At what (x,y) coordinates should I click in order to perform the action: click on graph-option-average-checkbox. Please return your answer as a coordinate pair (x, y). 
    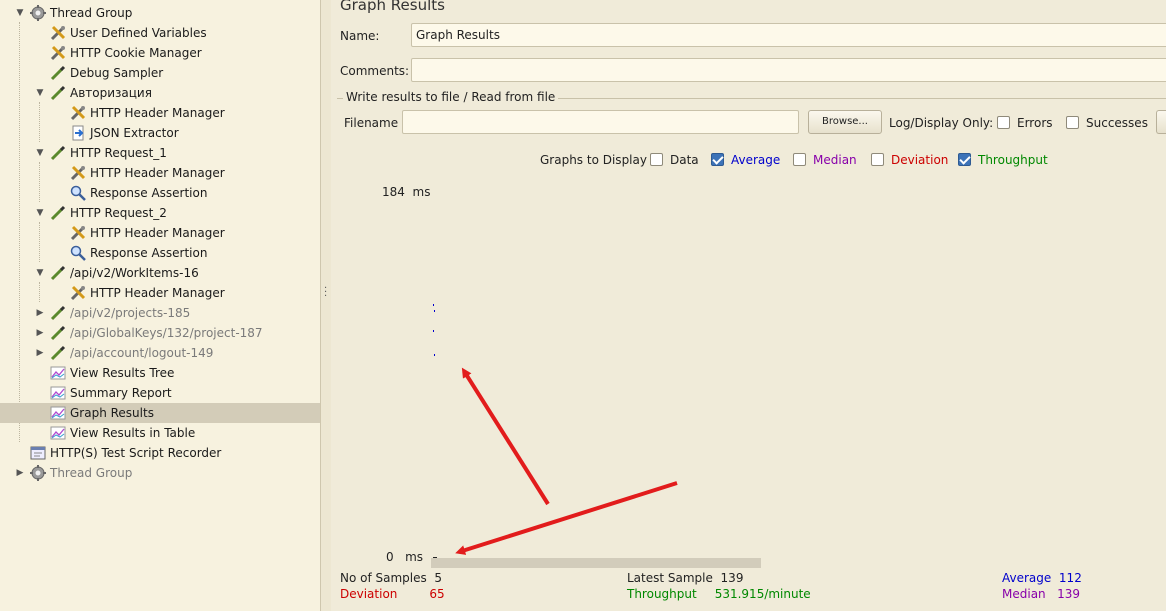
    Looking at the image, I should click on (717, 159).